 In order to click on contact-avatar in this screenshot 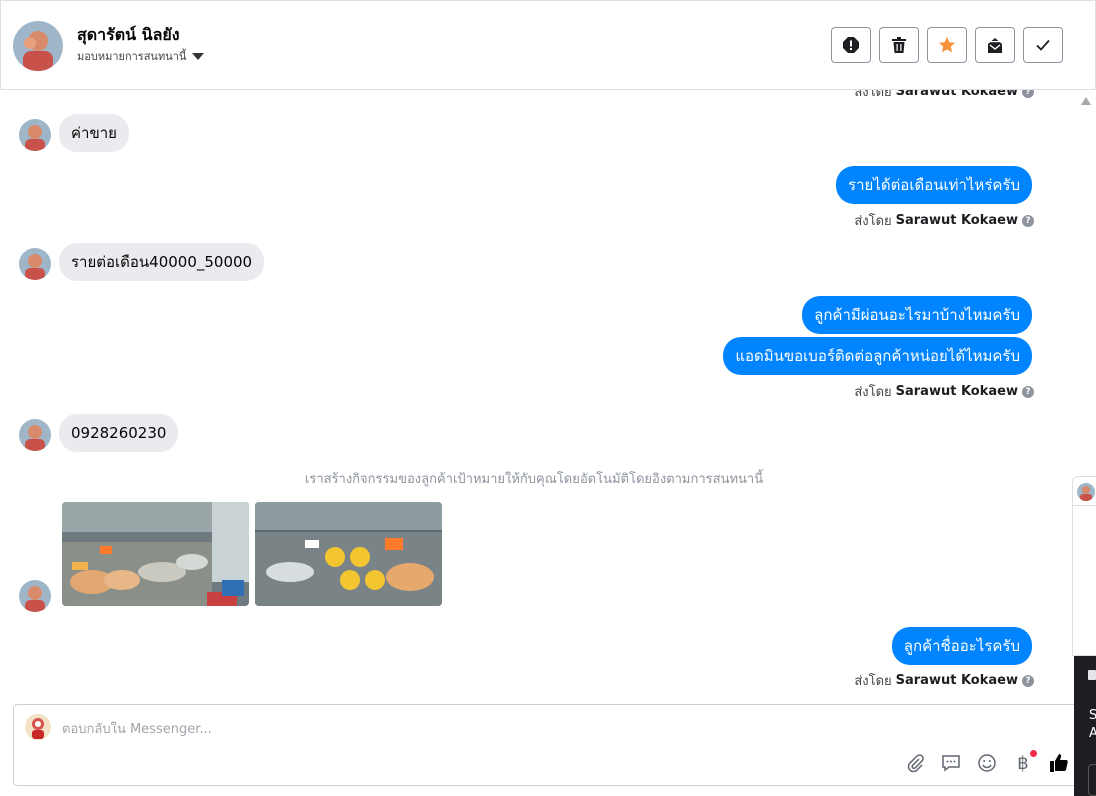, I will do `click(38, 46)`.